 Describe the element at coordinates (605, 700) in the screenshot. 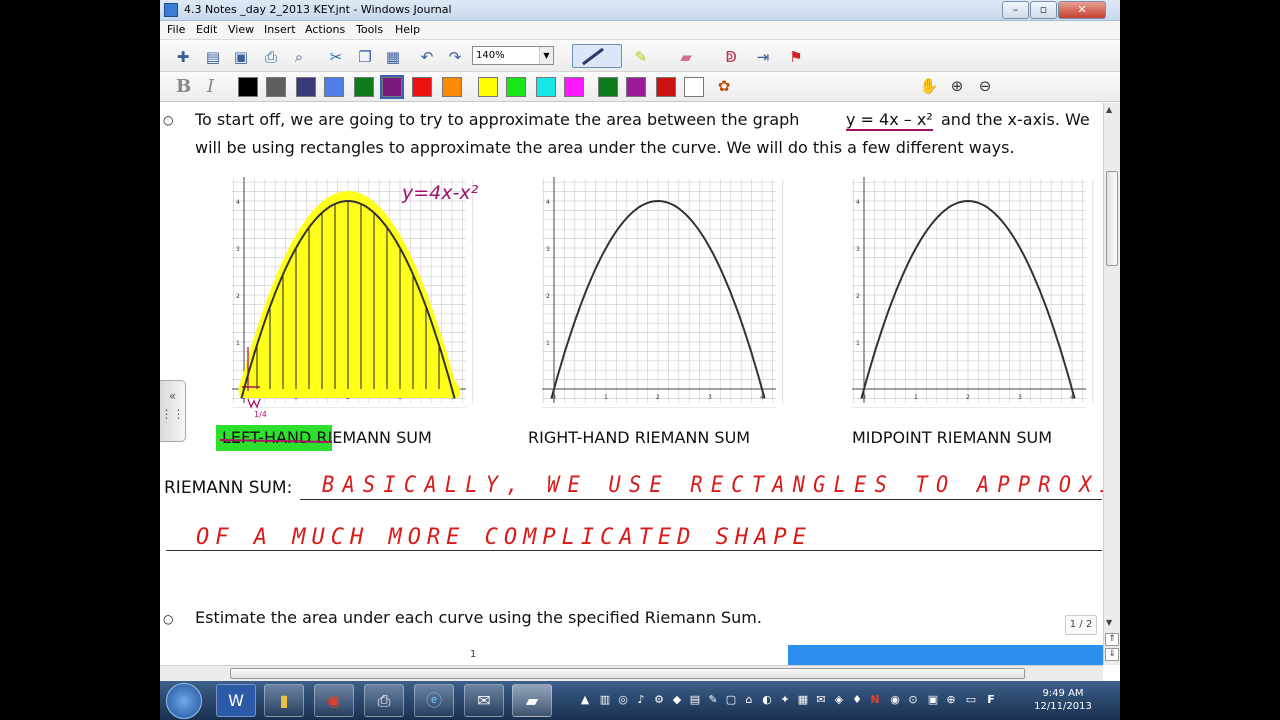

I see `tray-network-icon: ▥` at that location.